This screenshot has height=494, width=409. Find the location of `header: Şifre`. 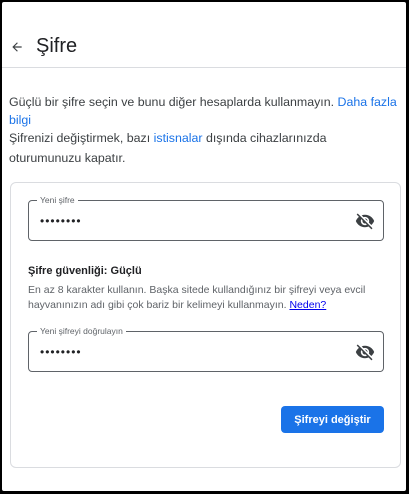

header: Şifre is located at coordinates (204, 35).